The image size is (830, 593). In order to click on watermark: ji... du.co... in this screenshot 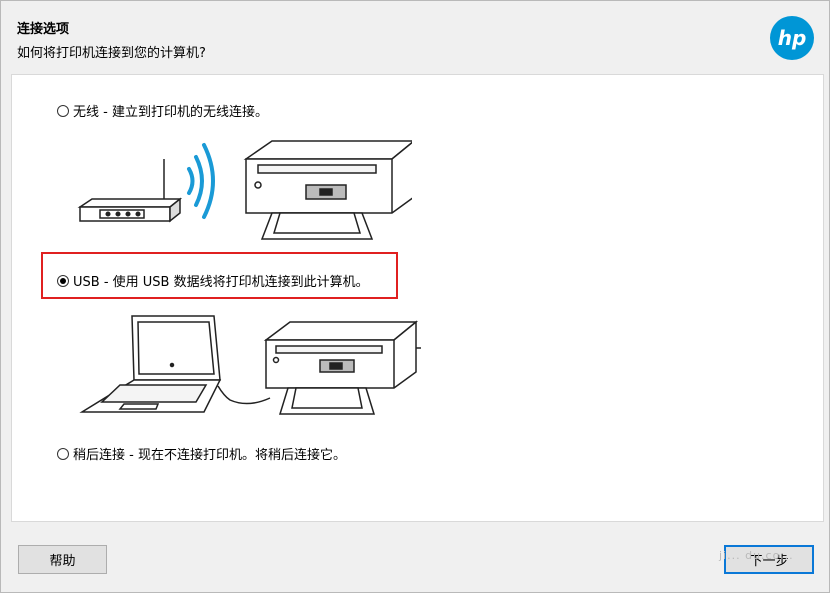, I will do `click(756, 555)`.